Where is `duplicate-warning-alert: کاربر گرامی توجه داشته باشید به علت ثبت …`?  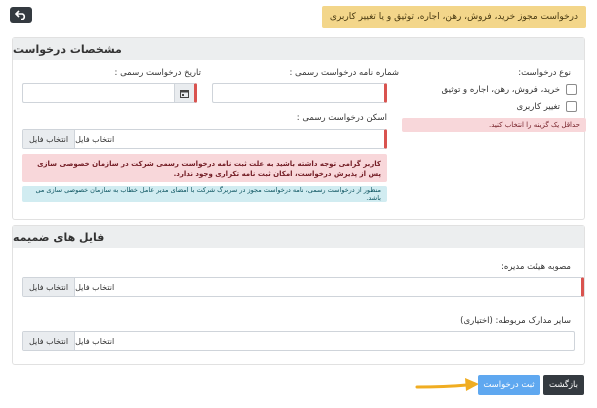 duplicate-warning-alert: کاربر گرامی توجه داشته باشید به علت ثبت … is located at coordinates (204, 168).